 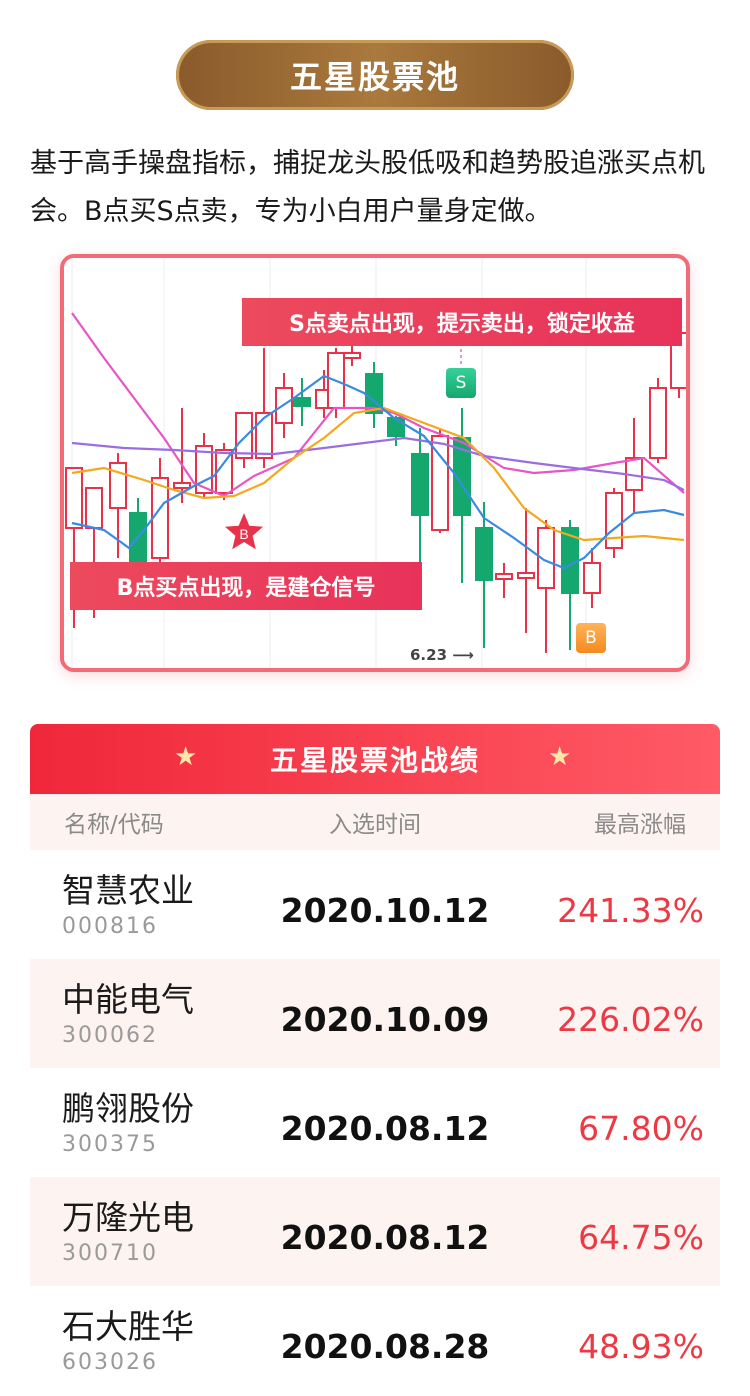 What do you see at coordinates (641, 1128) in the screenshot?
I see `max-gain: 67.80%` at bounding box center [641, 1128].